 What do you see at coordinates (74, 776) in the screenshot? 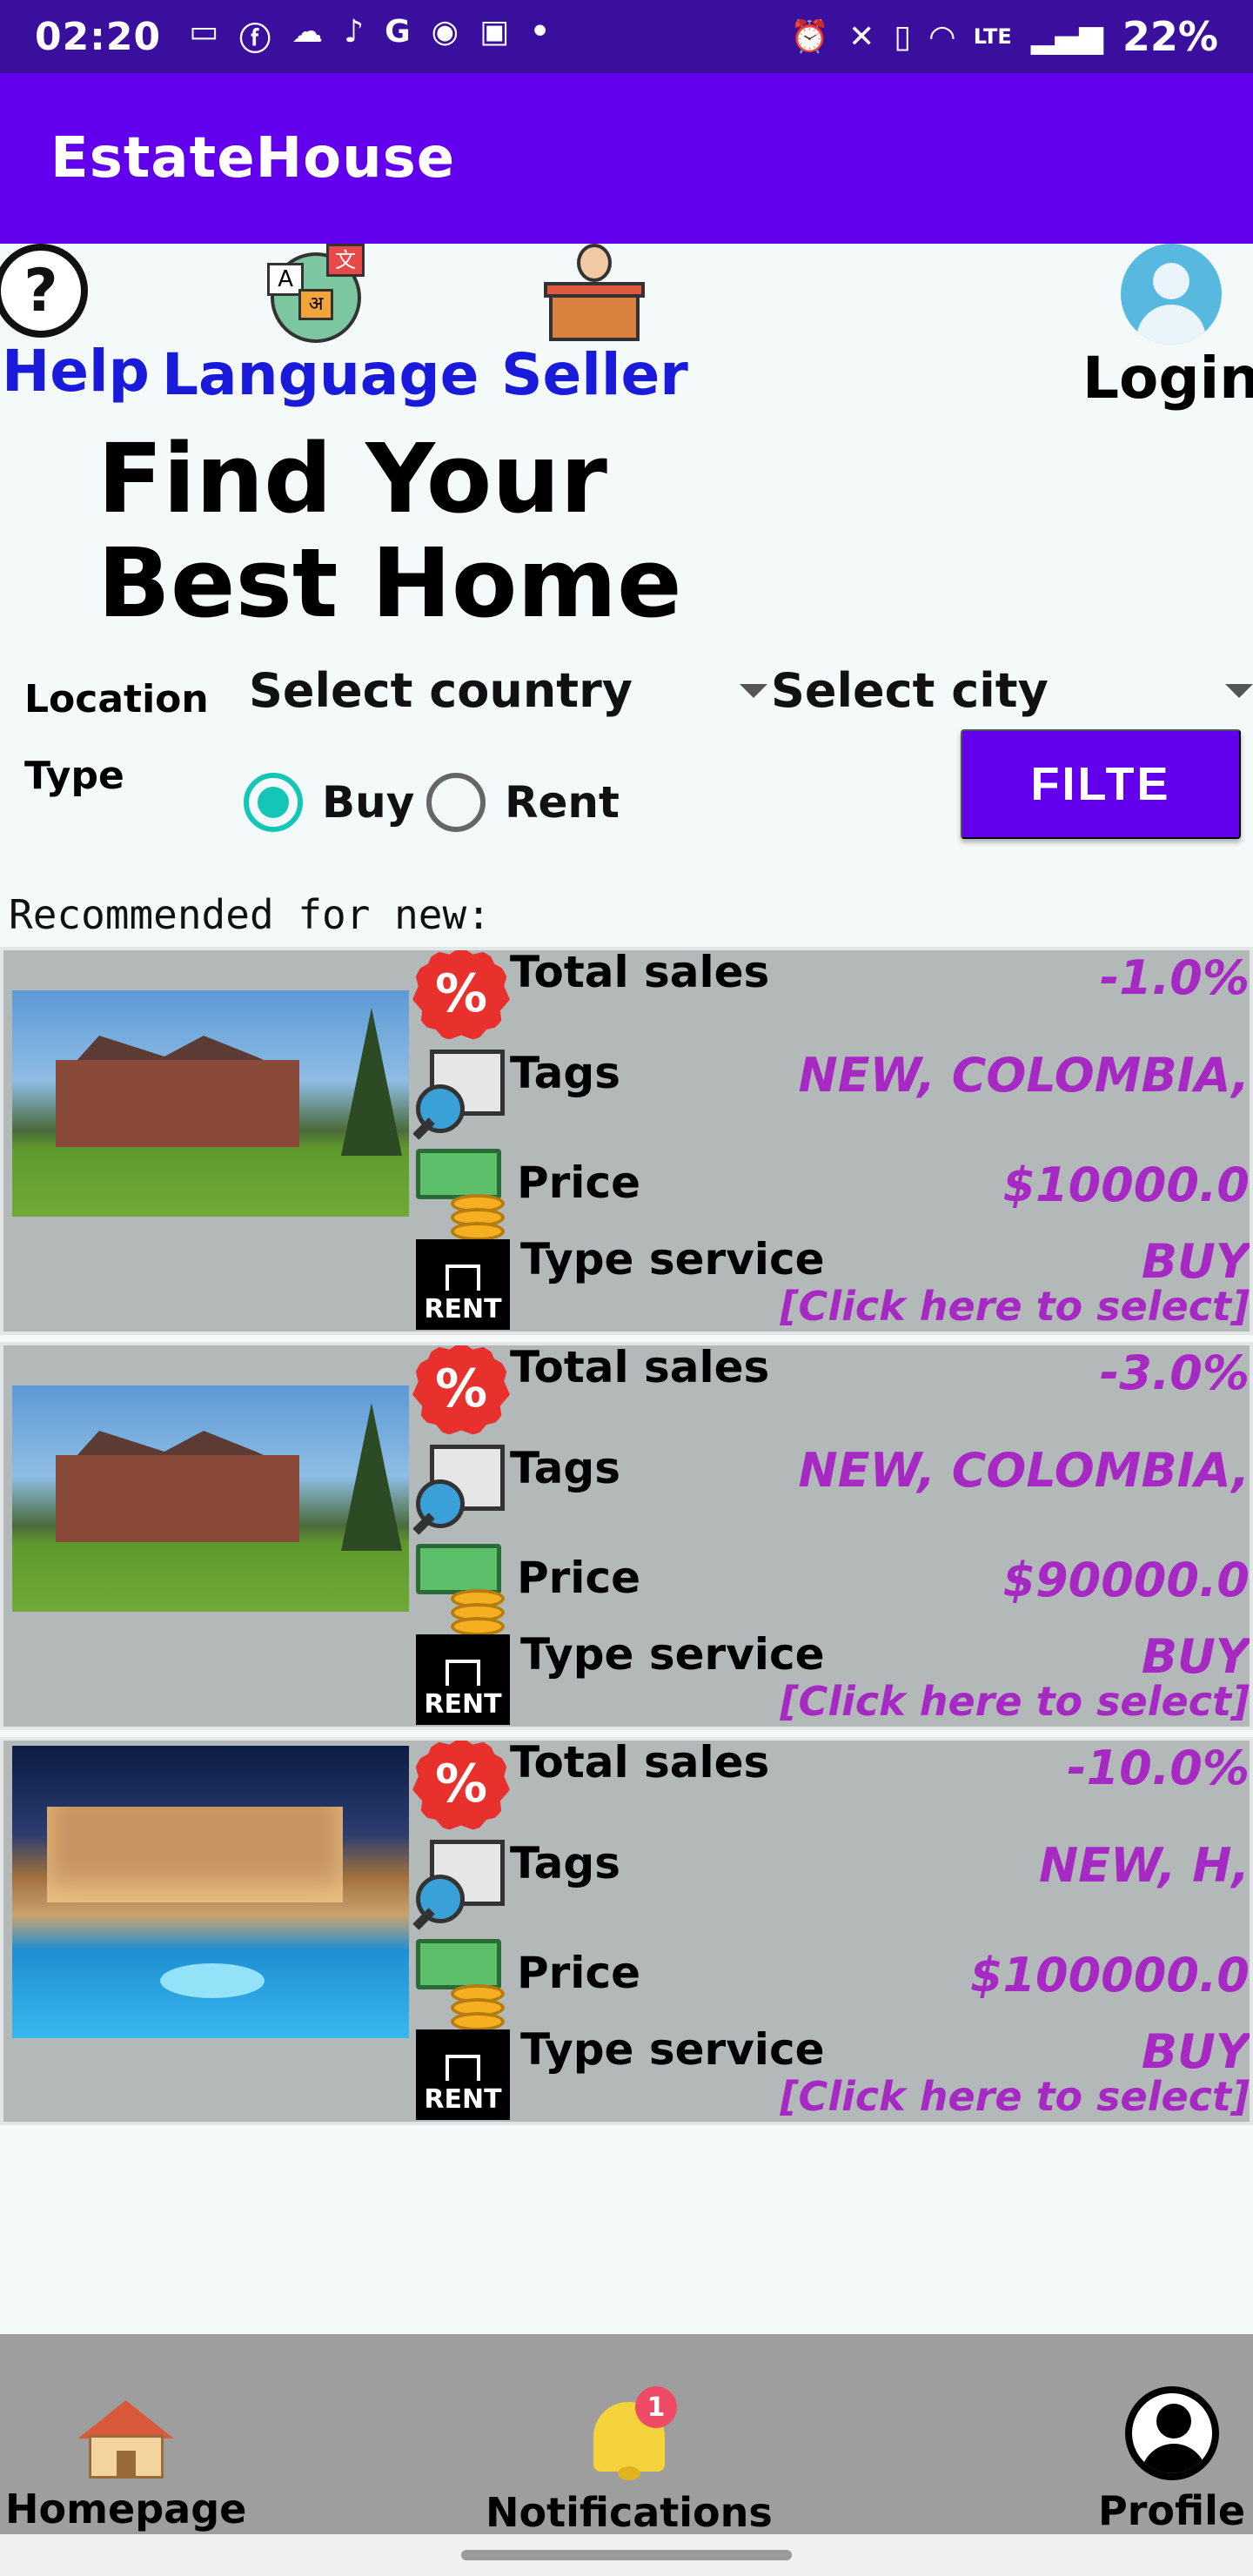
I see `type-label: Type` at bounding box center [74, 776].